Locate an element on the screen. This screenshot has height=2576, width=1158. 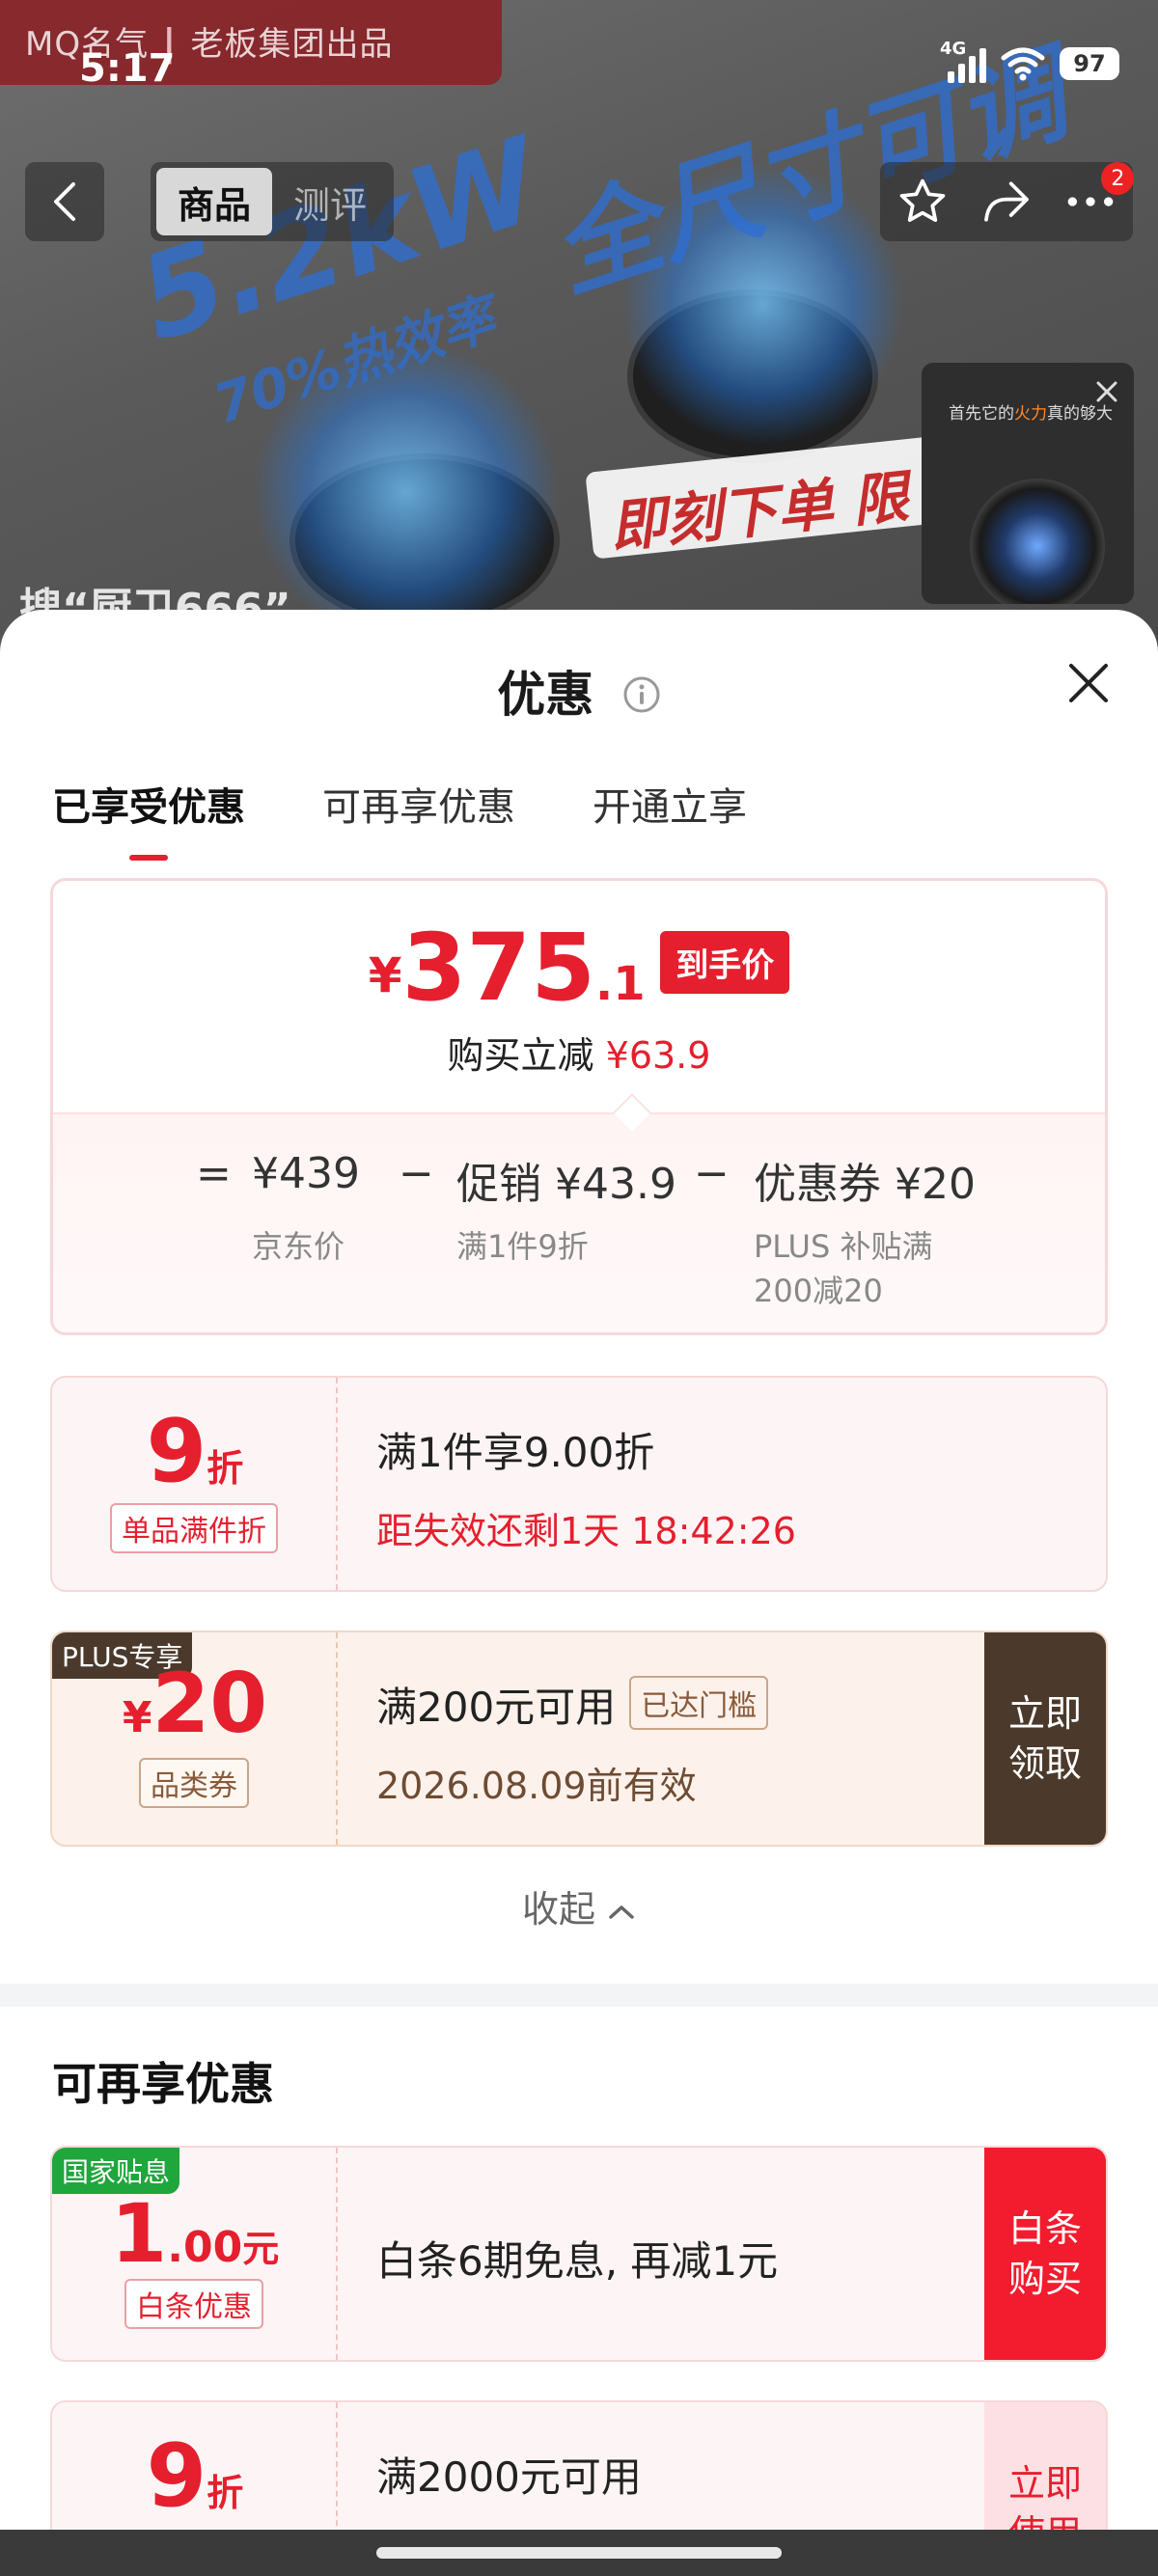
discount-tabs: 已享受优惠 可再享优惠 开通立享 is located at coordinates (399, 819).